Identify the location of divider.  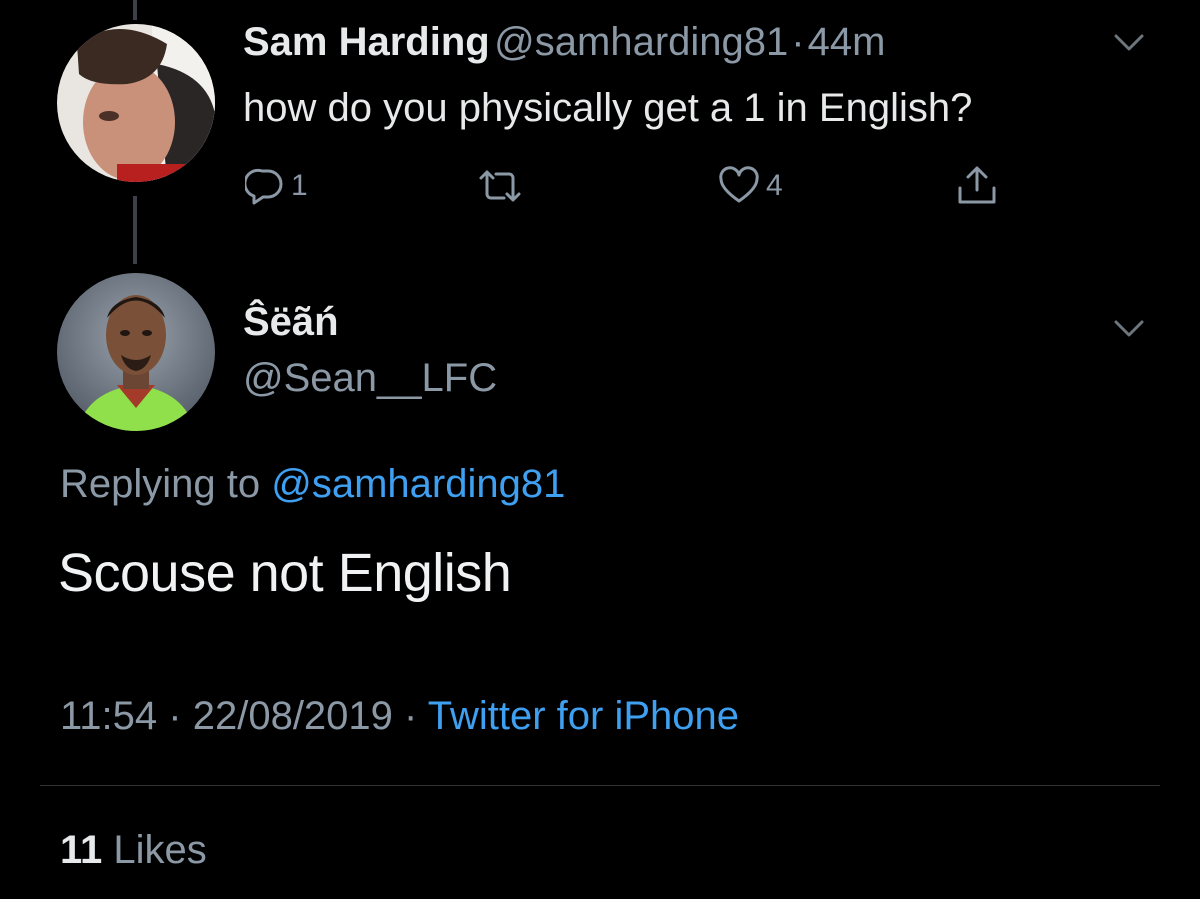
(600, 785).